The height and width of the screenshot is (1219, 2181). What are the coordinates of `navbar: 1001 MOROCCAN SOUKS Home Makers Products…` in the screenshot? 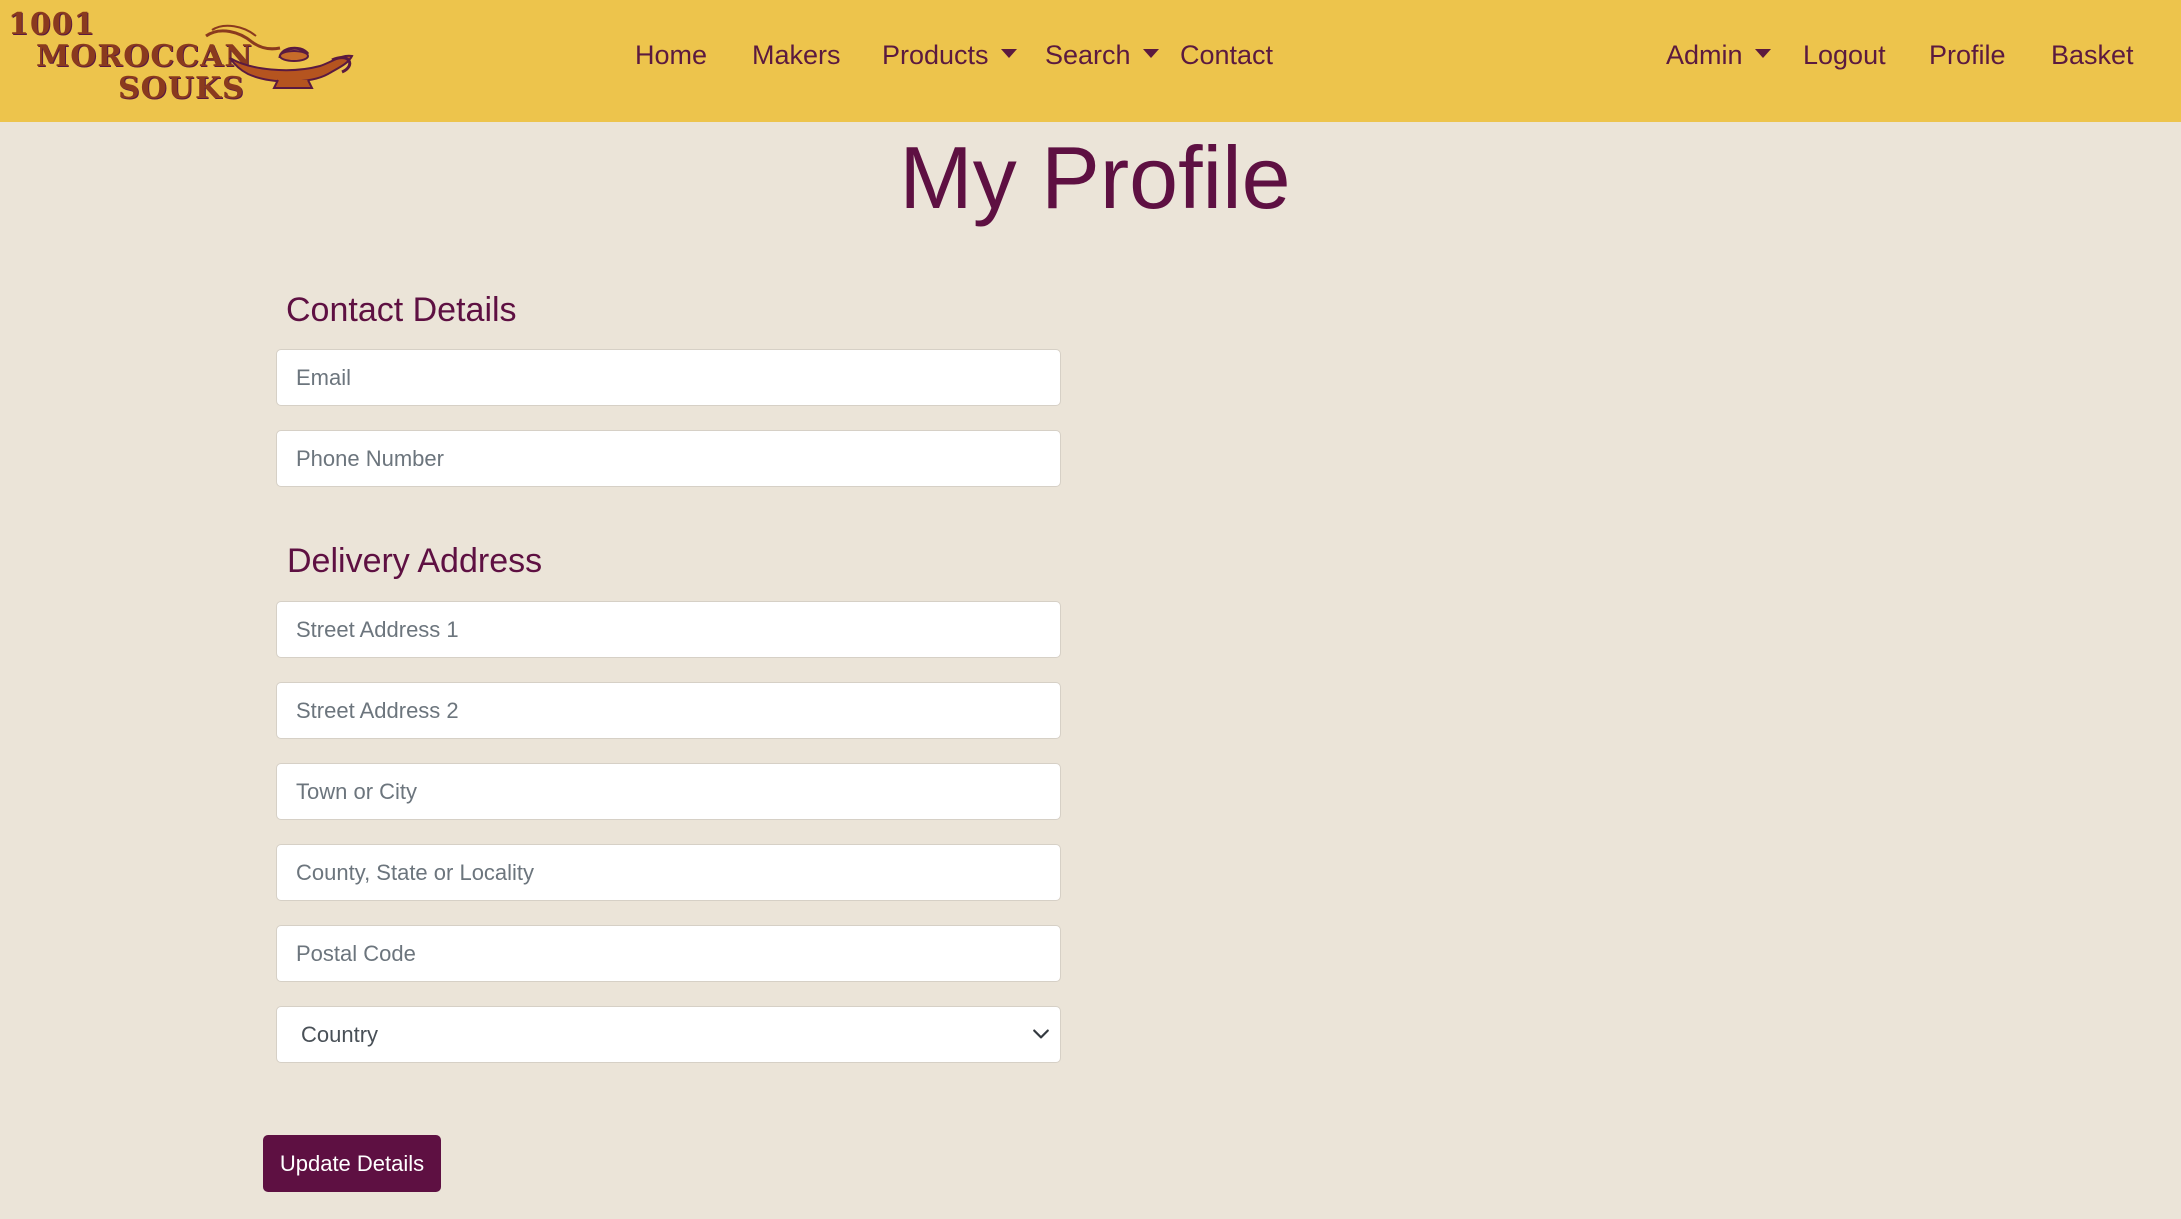 It's located at (1090, 61).